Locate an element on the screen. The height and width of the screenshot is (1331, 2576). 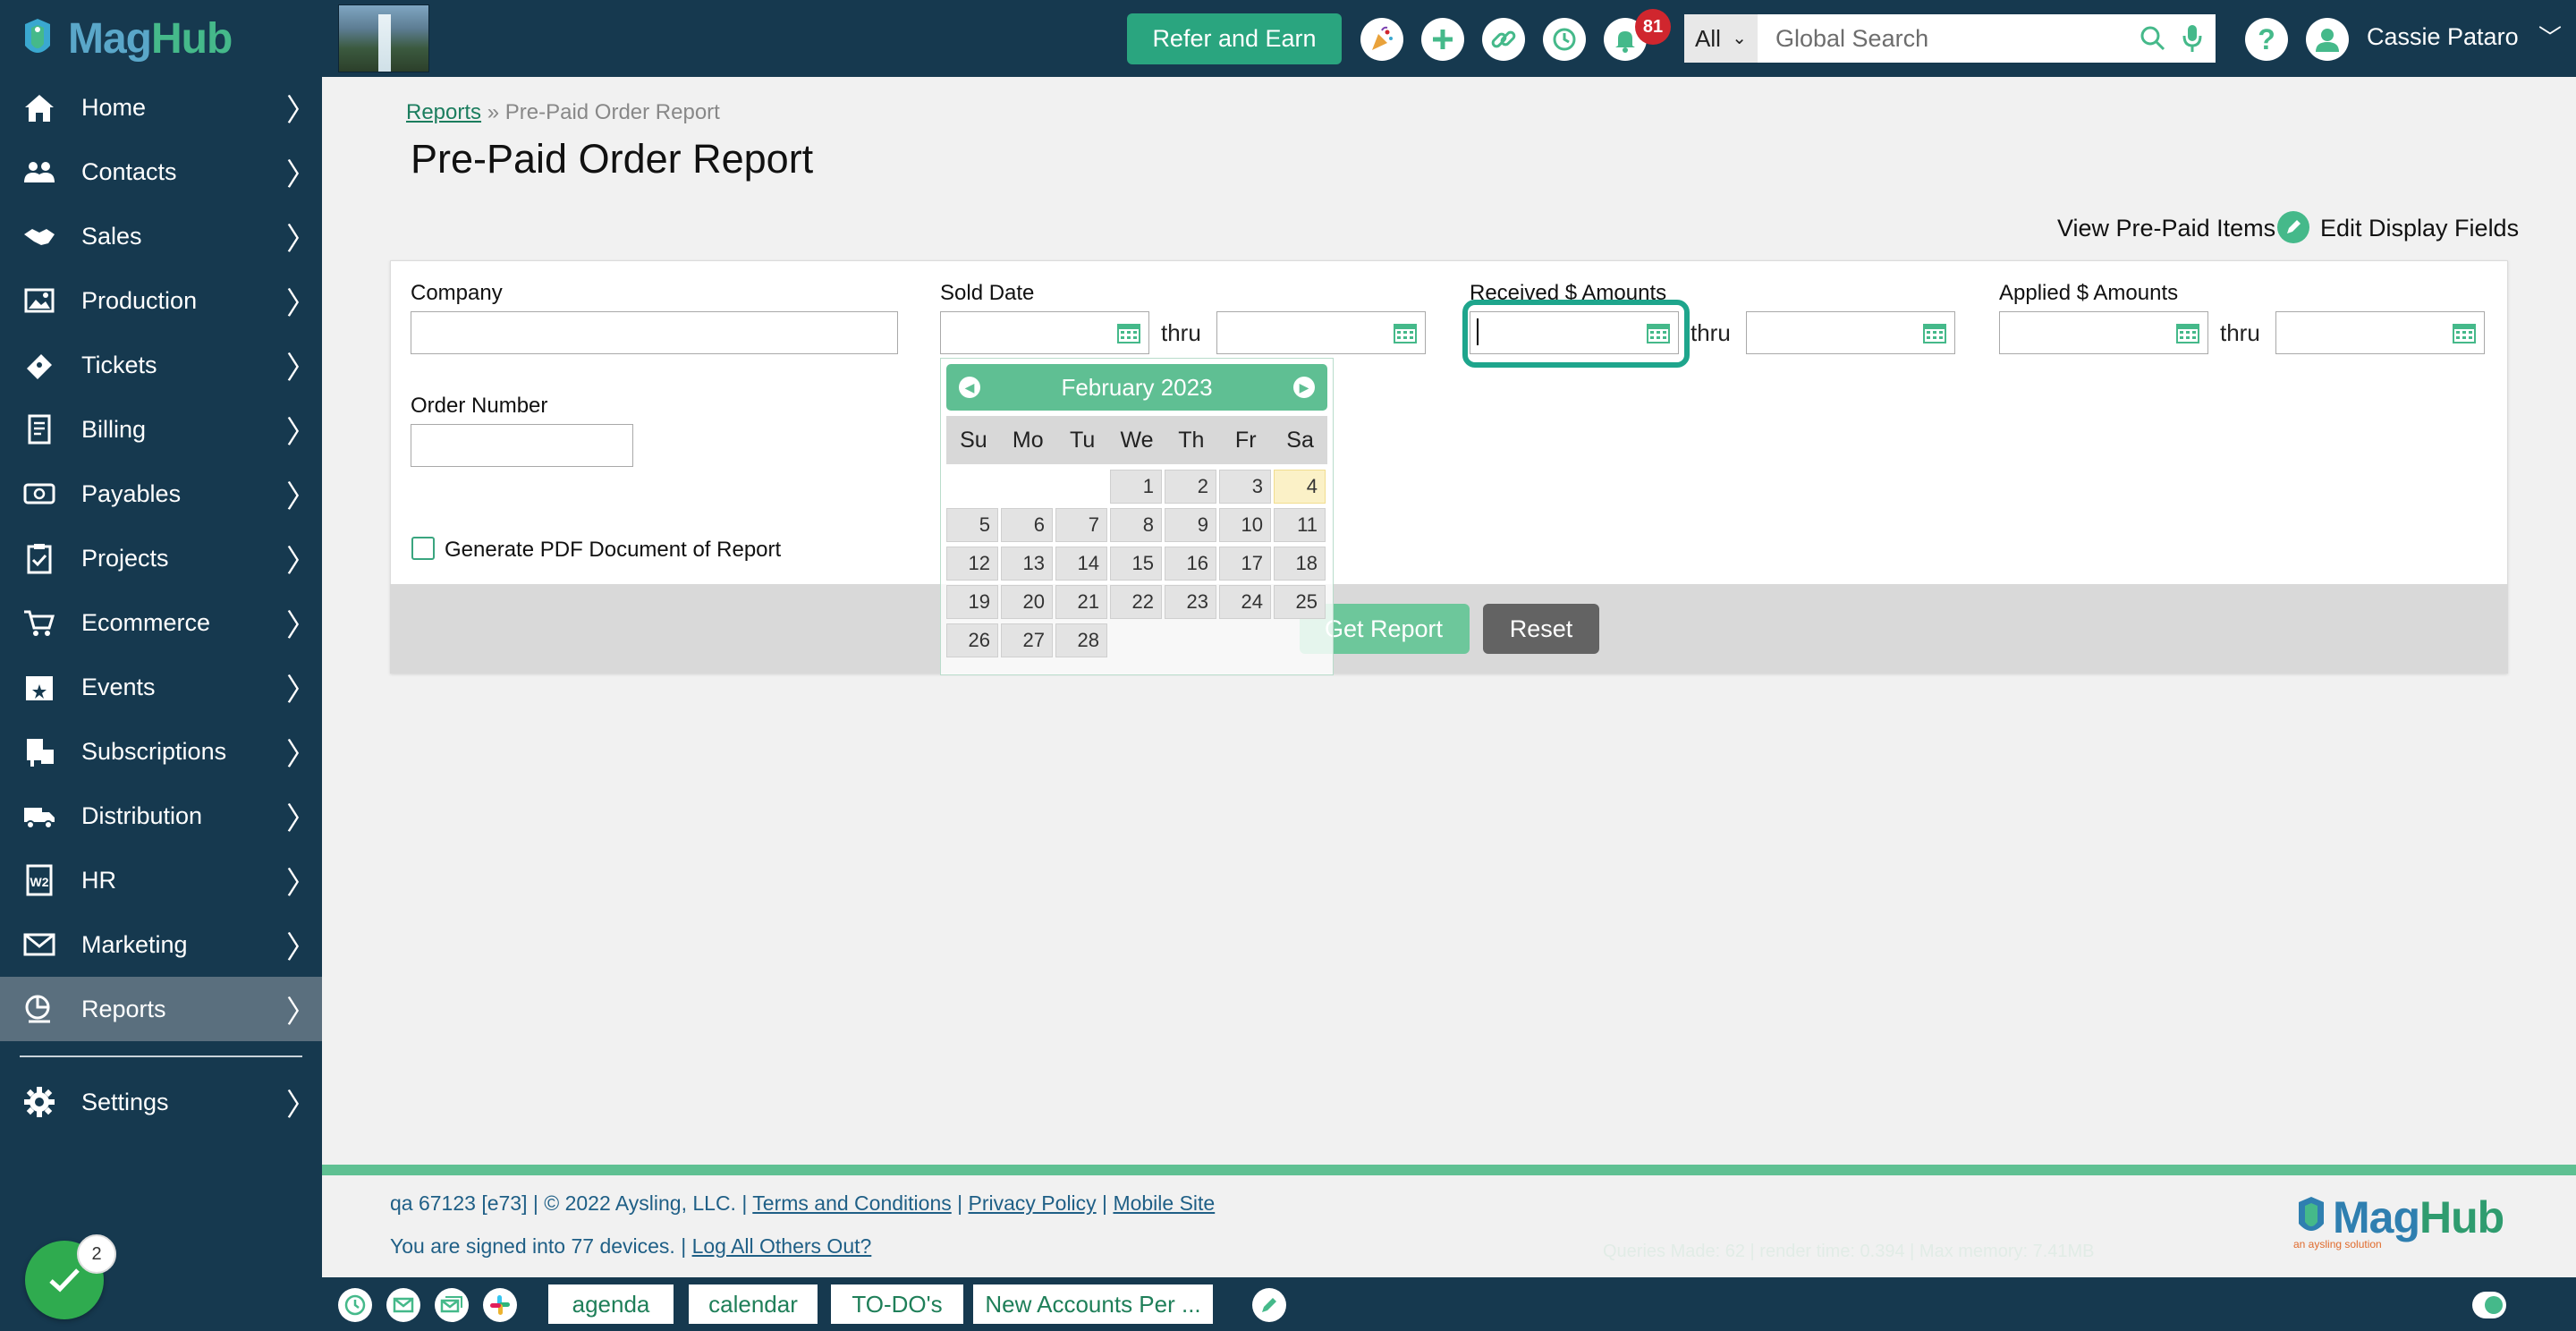
next-month-icon: ▶ is located at coordinates (1304, 388).